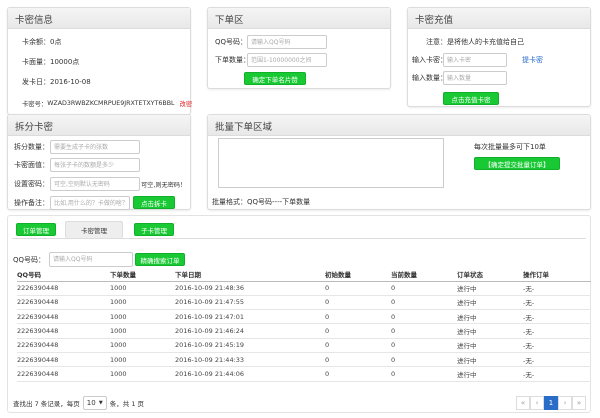 This screenshot has width=600, height=418. I want to click on recharge-card-input, so click(475, 60).